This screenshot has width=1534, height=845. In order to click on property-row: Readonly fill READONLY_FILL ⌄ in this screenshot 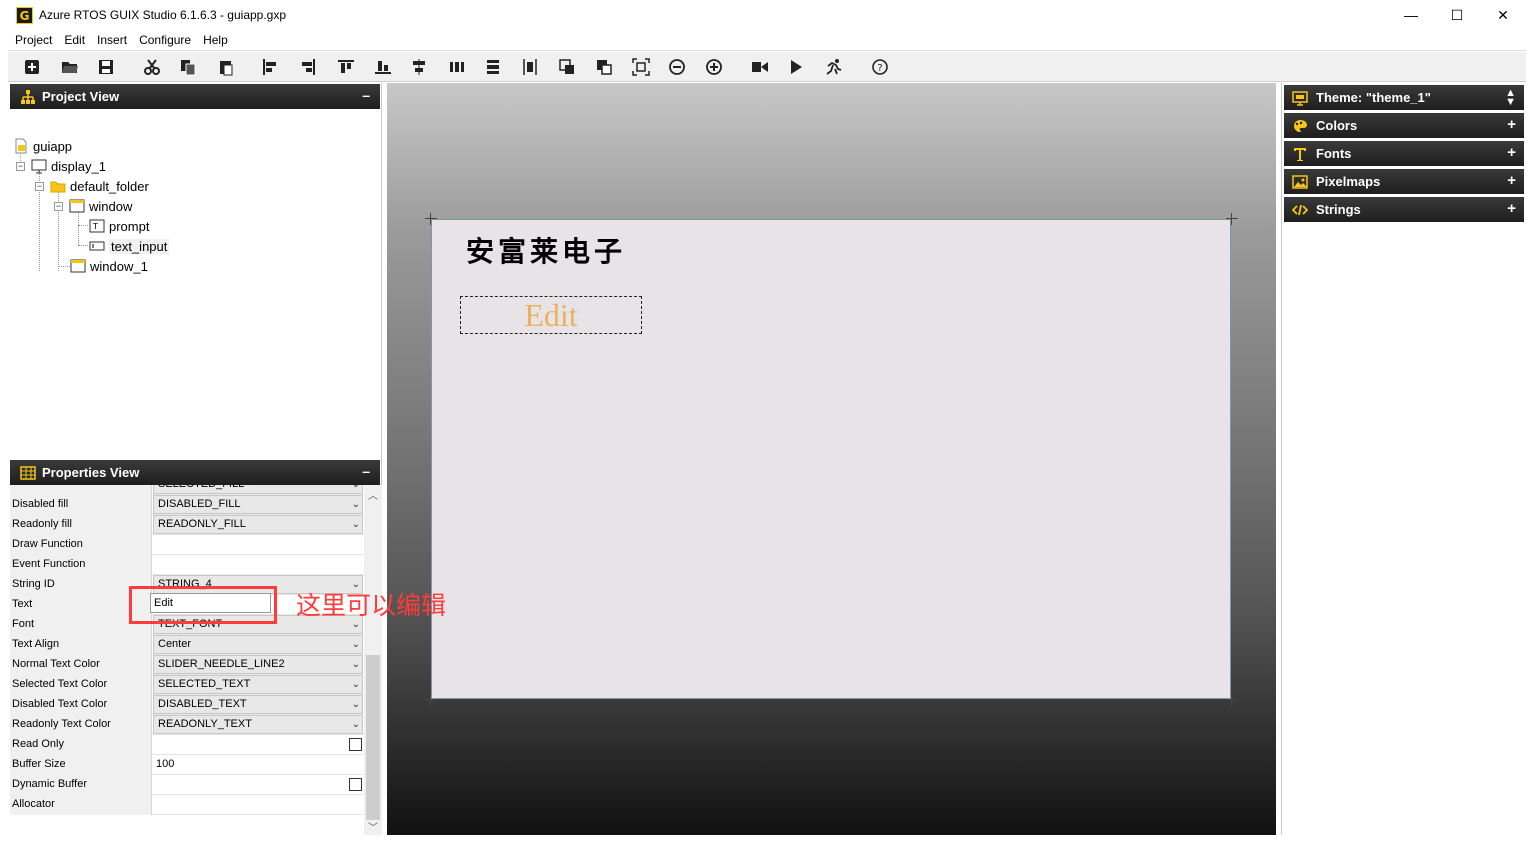, I will do `click(187, 525)`.